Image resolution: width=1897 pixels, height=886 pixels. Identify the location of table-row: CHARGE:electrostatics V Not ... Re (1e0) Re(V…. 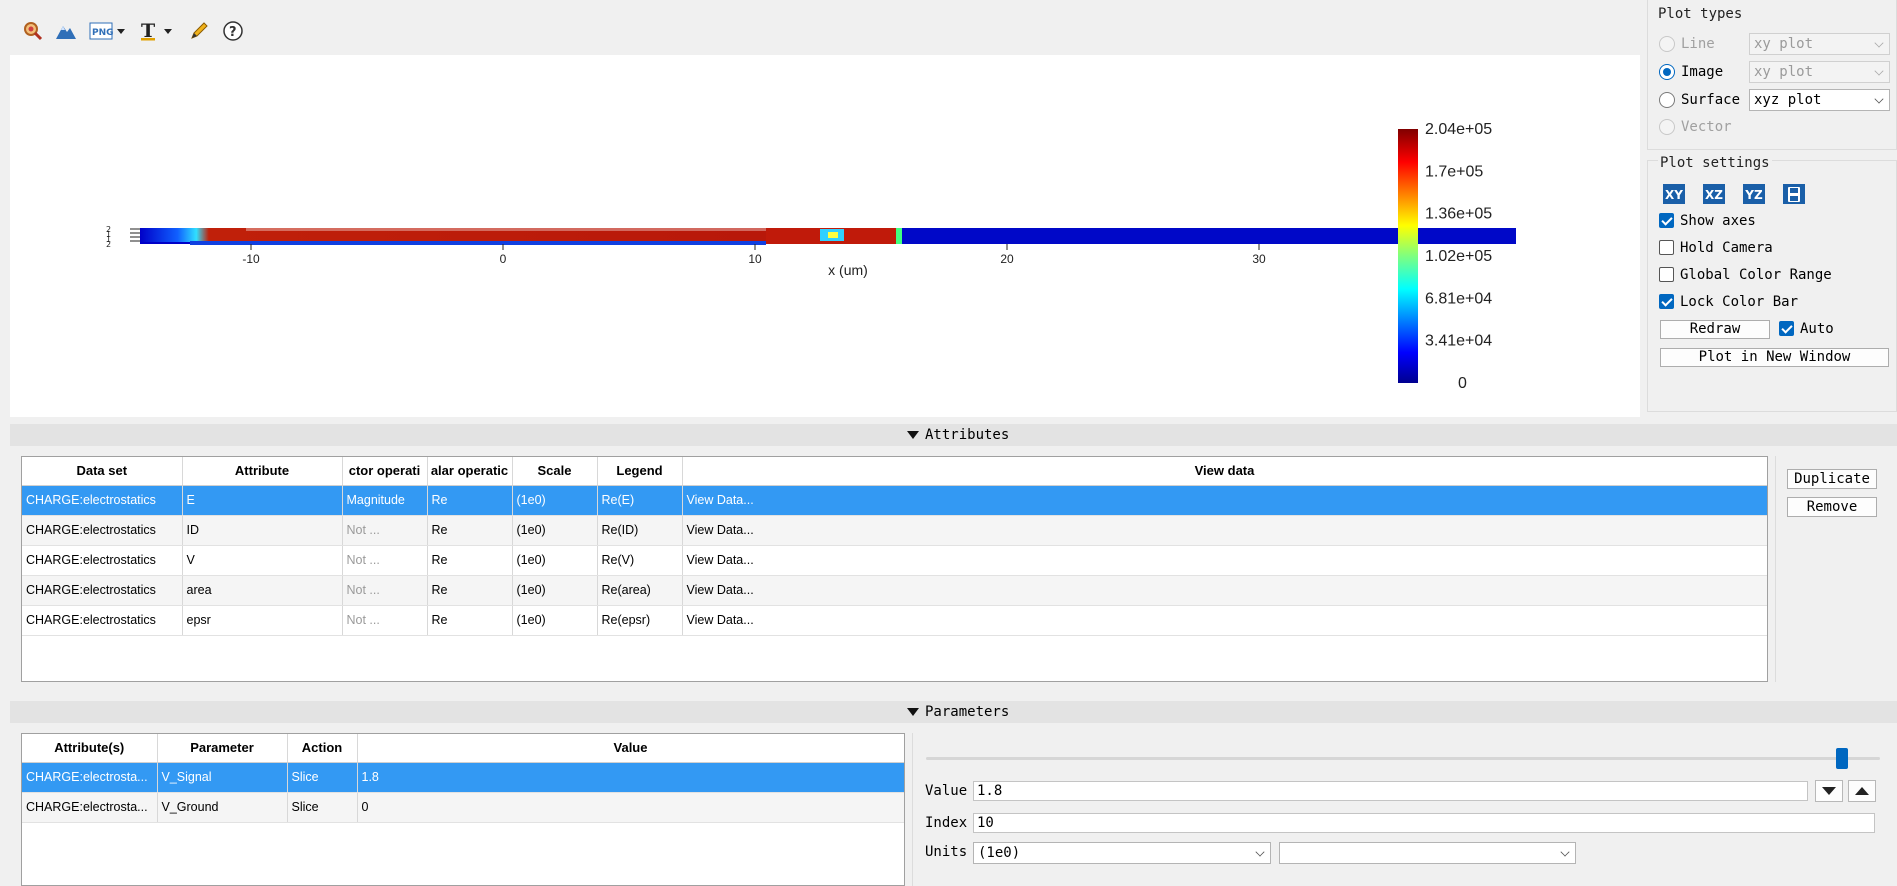
(894, 560).